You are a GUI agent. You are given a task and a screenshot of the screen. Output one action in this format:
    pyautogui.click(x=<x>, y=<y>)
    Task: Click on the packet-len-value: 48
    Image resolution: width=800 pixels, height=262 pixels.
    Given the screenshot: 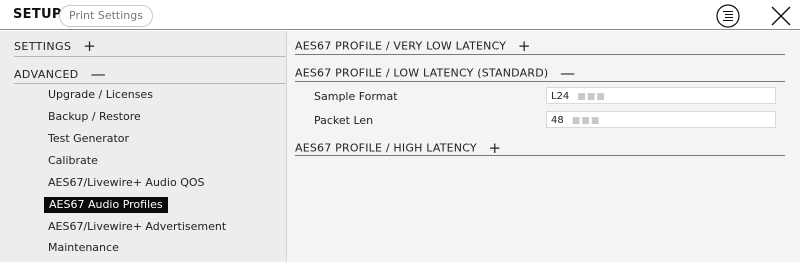 What is the action you would take?
    pyautogui.click(x=557, y=120)
    